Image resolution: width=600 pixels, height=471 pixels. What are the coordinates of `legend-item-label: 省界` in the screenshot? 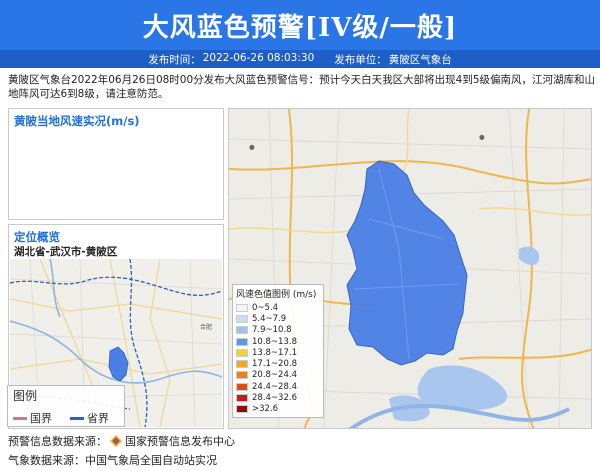 It's located at (98, 418).